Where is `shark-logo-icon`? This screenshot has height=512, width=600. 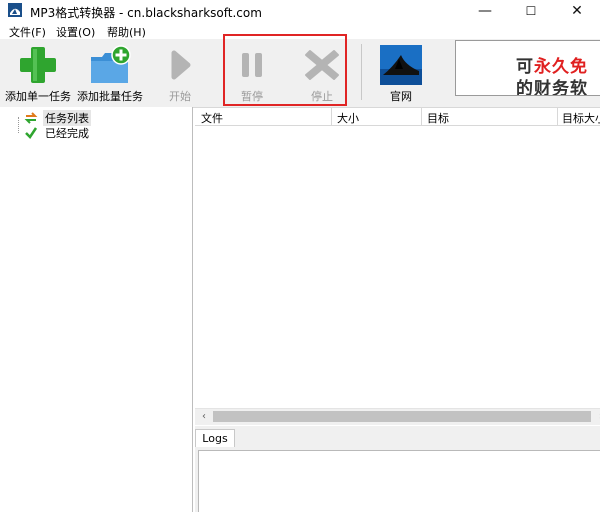
shark-logo-icon is located at coordinates (401, 65).